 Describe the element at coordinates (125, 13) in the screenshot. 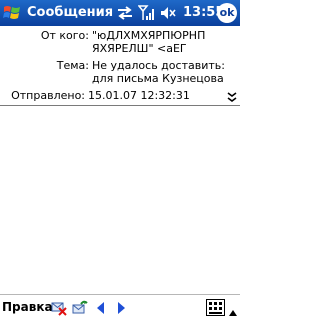

I see `sync-arrows-icon` at that location.